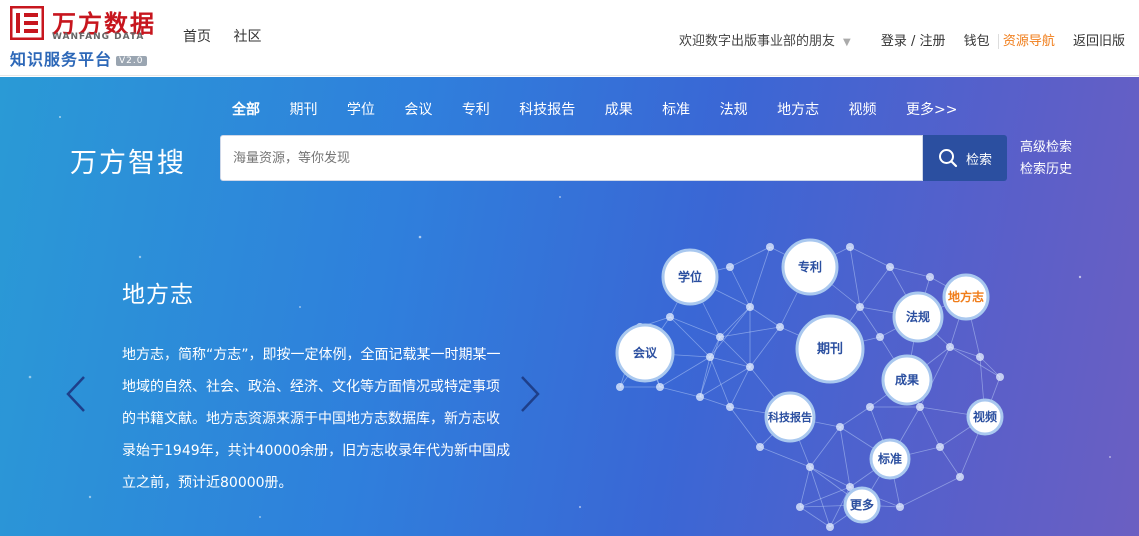 This screenshot has width=1139, height=536. I want to click on chevron-left-icon, so click(76, 394).